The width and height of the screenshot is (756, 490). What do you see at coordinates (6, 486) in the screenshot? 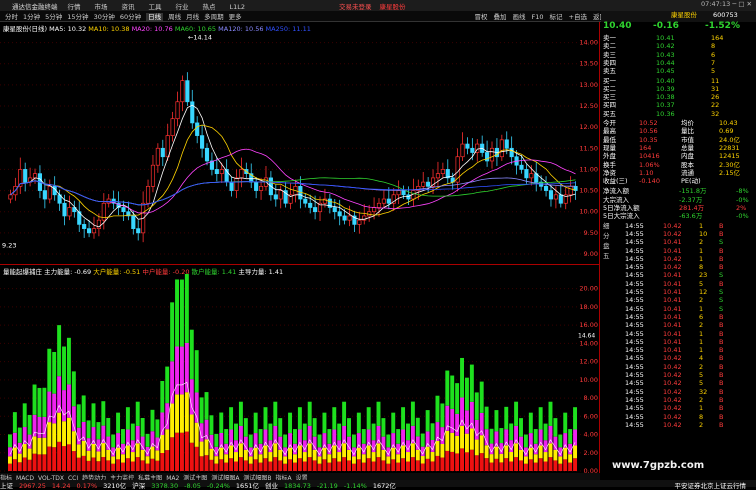
I see `index-name: 上证` at bounding box center [6, 486].